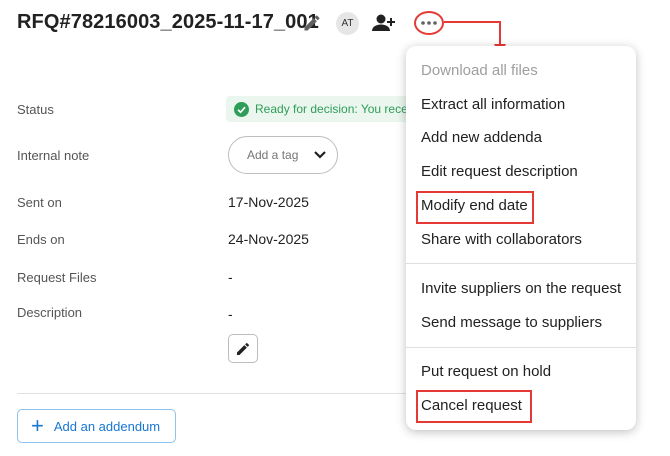  Describe the element at coordinates (53, 155) in the screenshot. I see `internal-note-label: Internal note` at that location.